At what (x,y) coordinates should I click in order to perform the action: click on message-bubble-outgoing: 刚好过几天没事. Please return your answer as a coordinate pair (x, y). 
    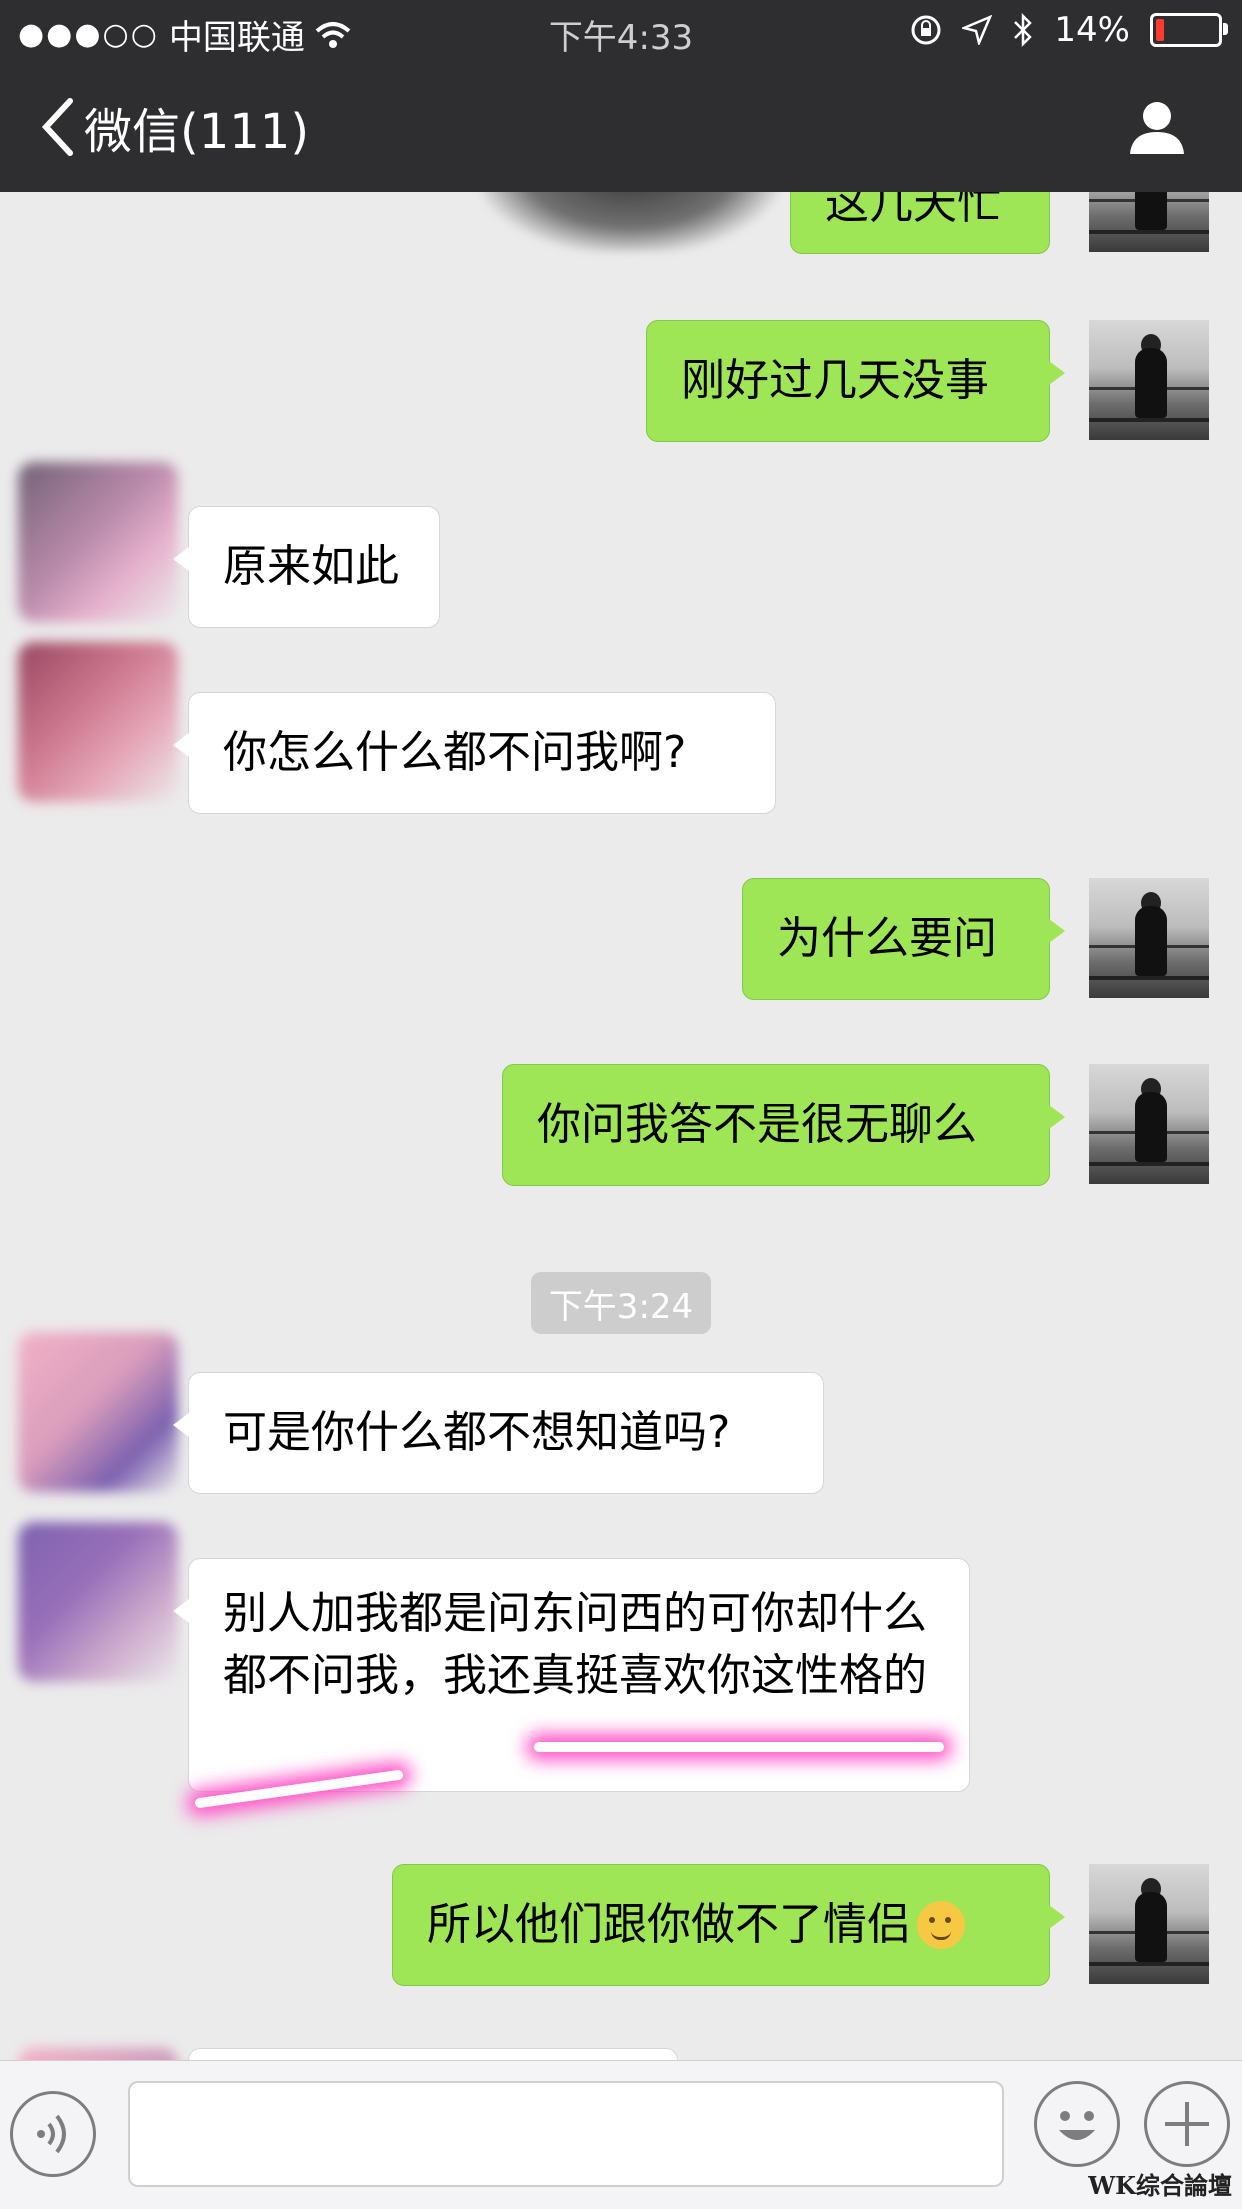
    Looking at the image, I should click on (855, 381).